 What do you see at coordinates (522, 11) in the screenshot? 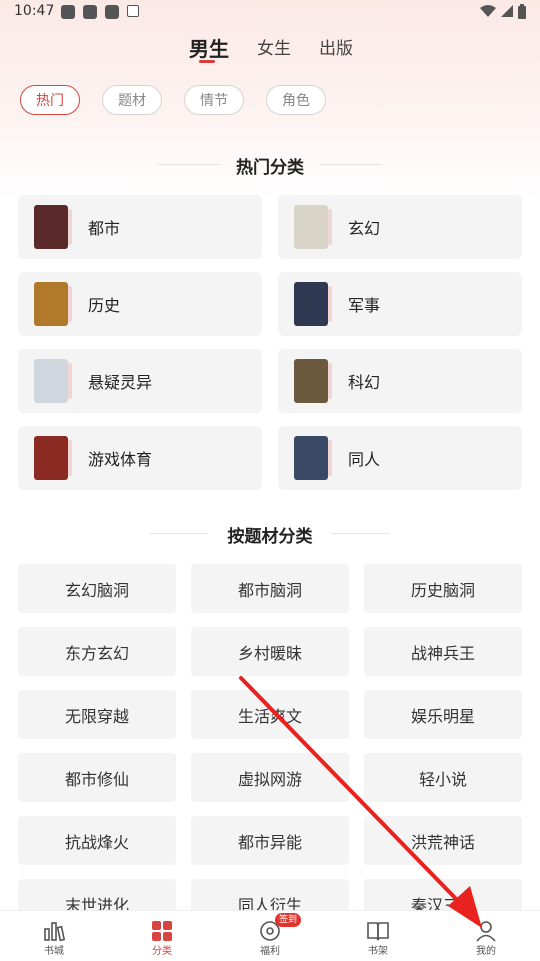
I see `battery-icon` at bounding box center [522, 11].